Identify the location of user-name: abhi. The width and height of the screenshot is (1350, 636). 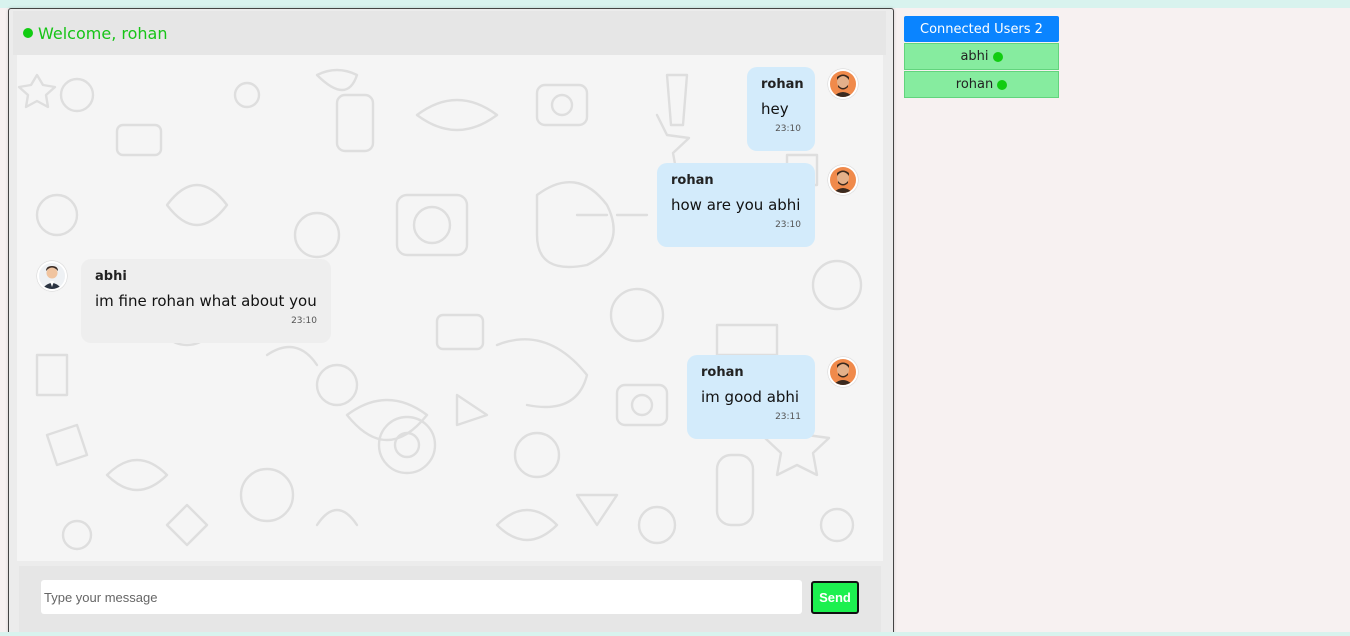
(974, 56).